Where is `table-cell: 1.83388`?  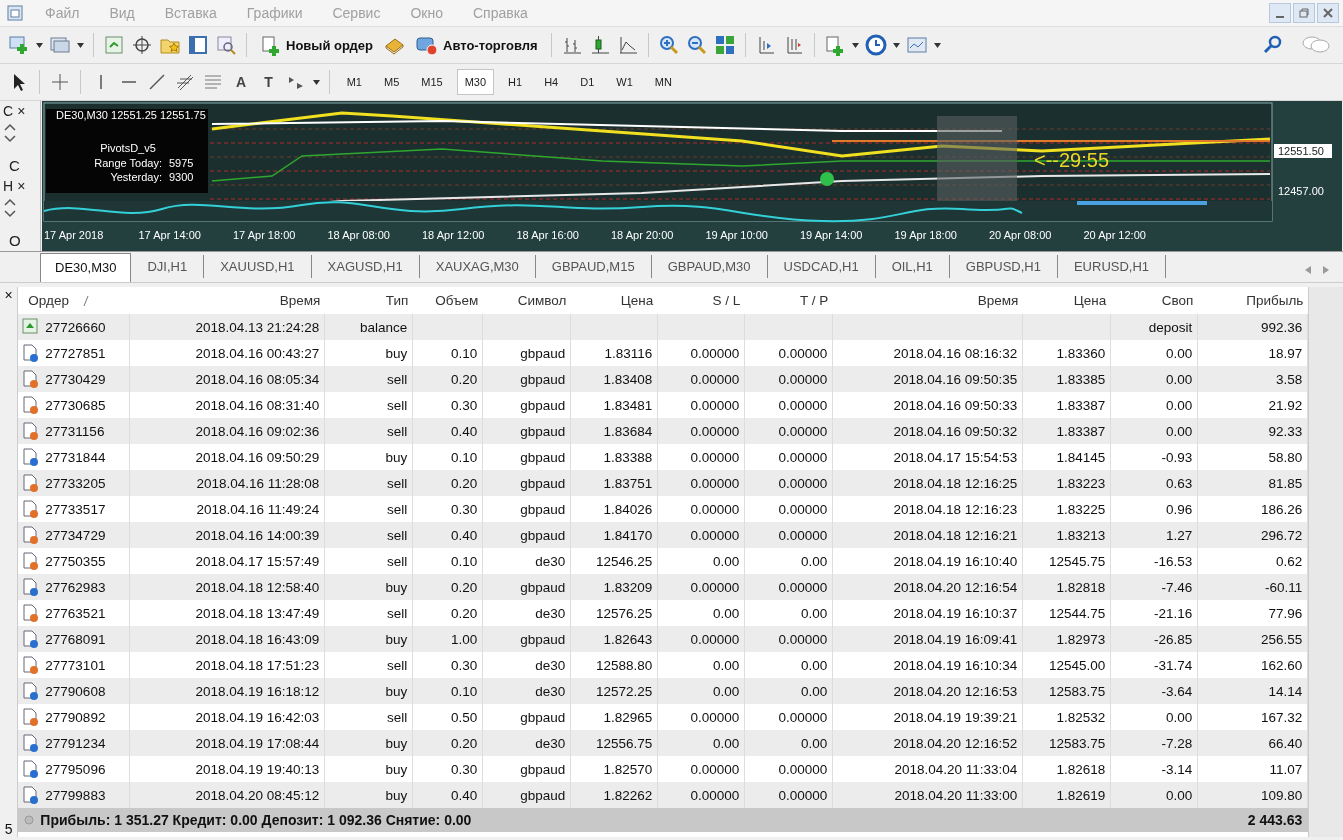 table-cell: 1.83388 is located at coordinates (628, 457).